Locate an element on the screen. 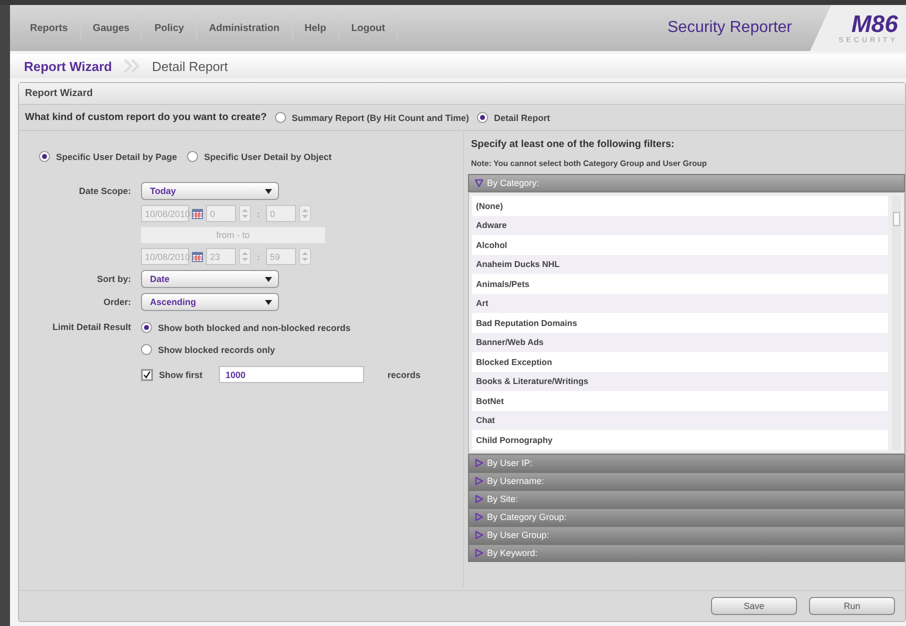  filter-section-header: By Site: is located at coordinates (686, 499).